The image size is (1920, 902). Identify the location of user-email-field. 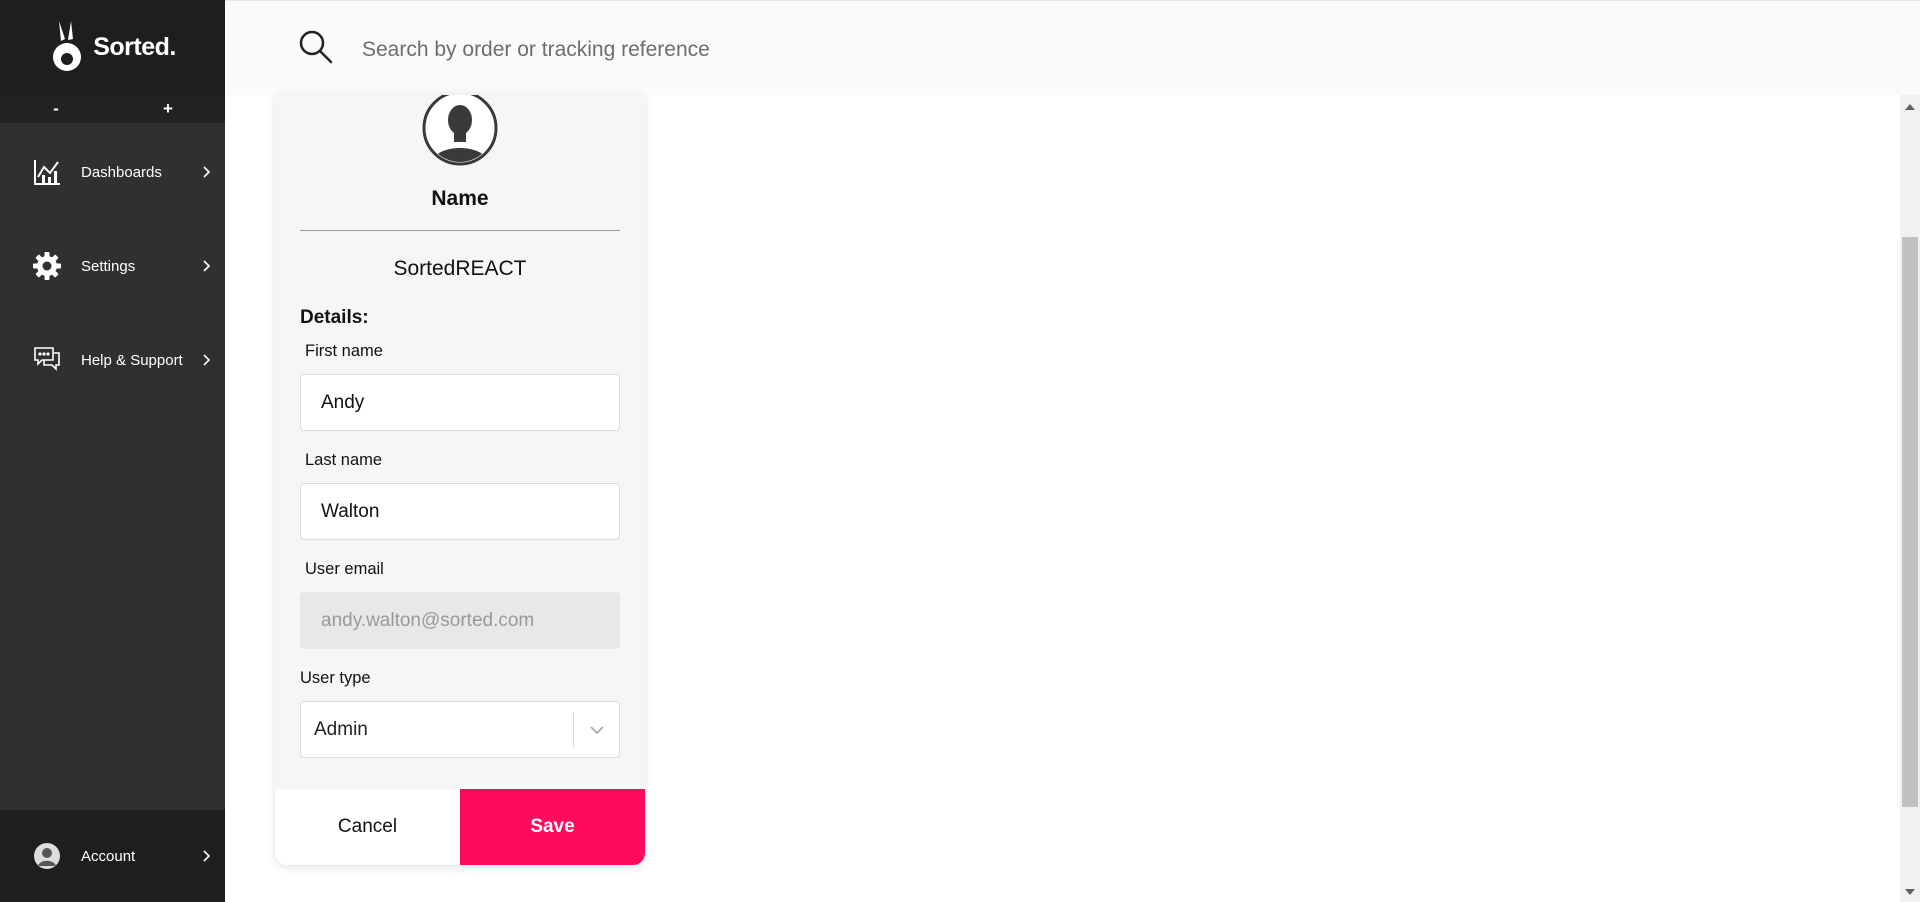
(460, 620).